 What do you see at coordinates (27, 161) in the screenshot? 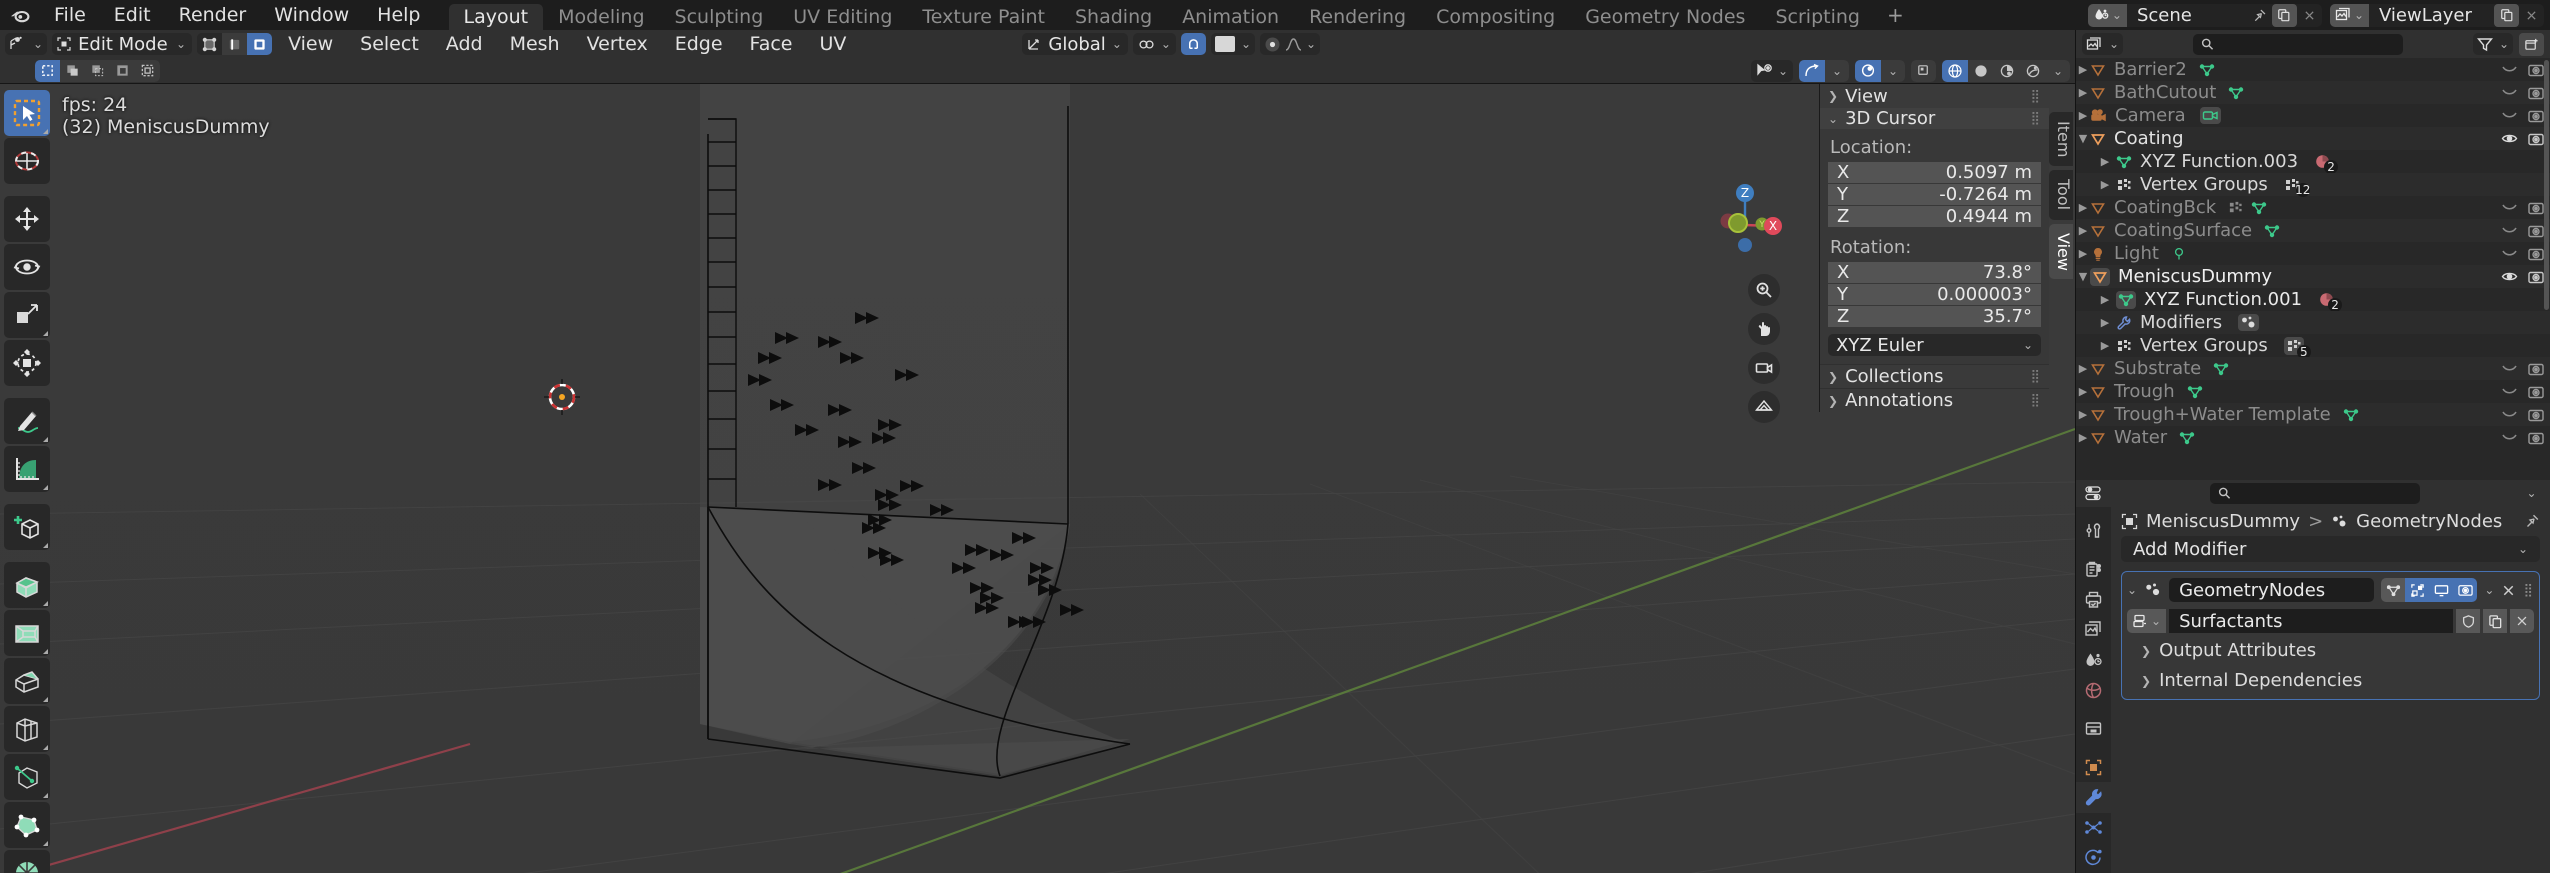
I see `cursor-tool` at bounding box center [27, 161].